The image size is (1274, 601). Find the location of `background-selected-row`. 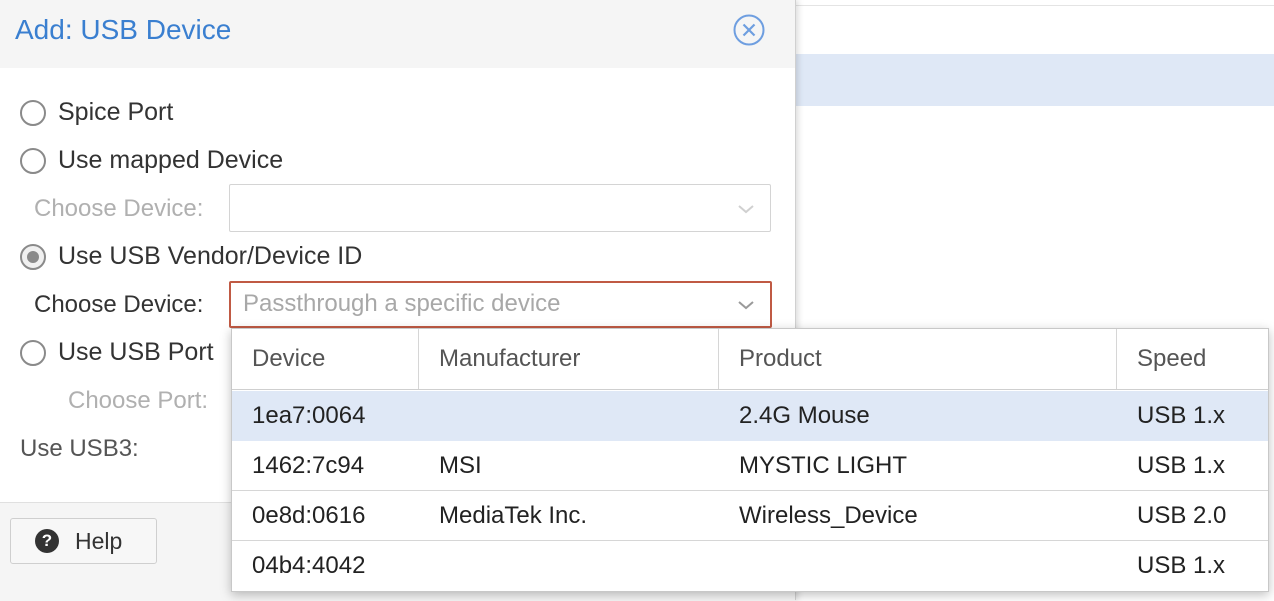

background-selected-row is located at coordinates (1035, 80).